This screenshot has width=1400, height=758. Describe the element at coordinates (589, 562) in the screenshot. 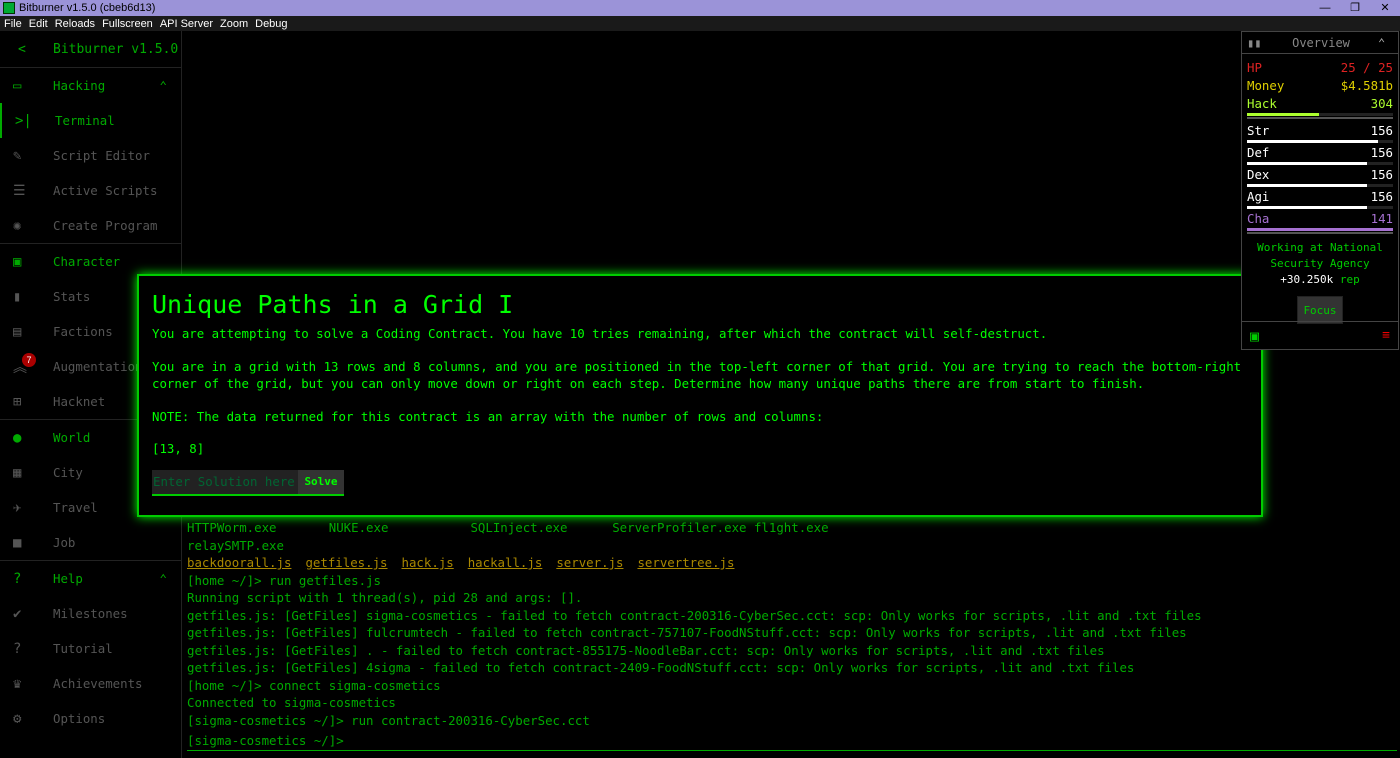

I see `script-link: server.js` at that location.